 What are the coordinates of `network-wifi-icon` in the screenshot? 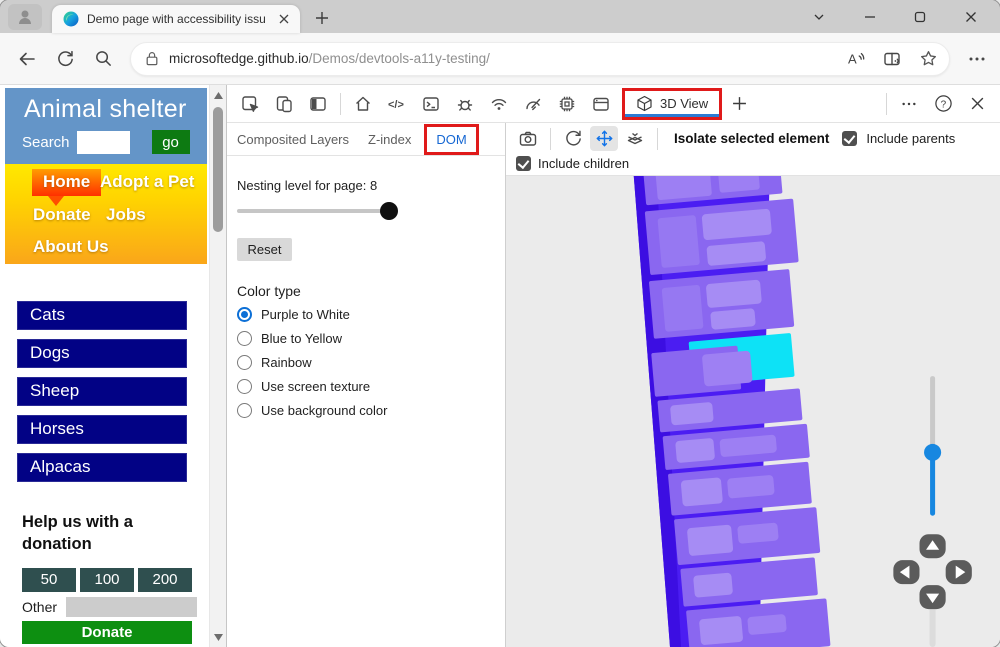 It's located at (499, 104).